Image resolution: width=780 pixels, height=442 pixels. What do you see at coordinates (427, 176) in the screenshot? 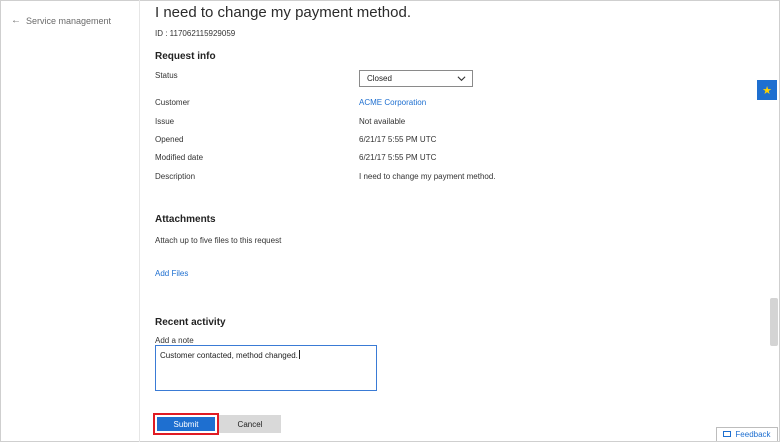
I see `description-value: I need to change my payment method.` at bounding box center [427, 176].